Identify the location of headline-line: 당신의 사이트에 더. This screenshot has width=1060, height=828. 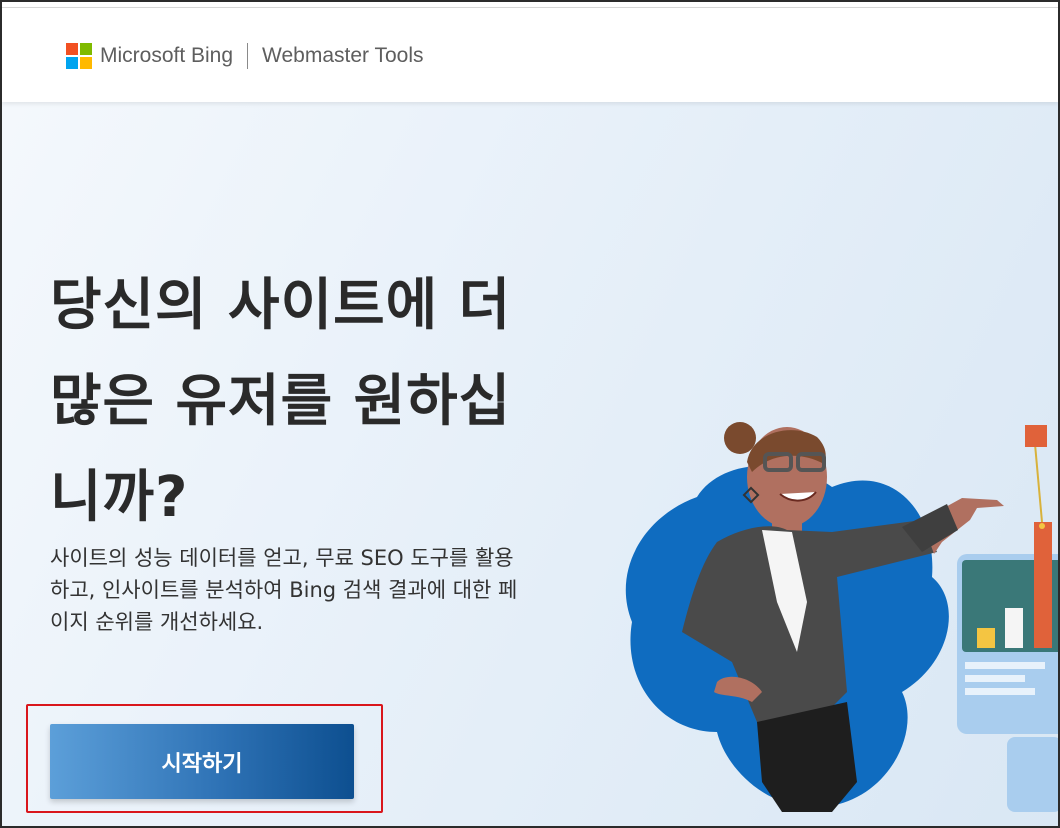
(281, 305).